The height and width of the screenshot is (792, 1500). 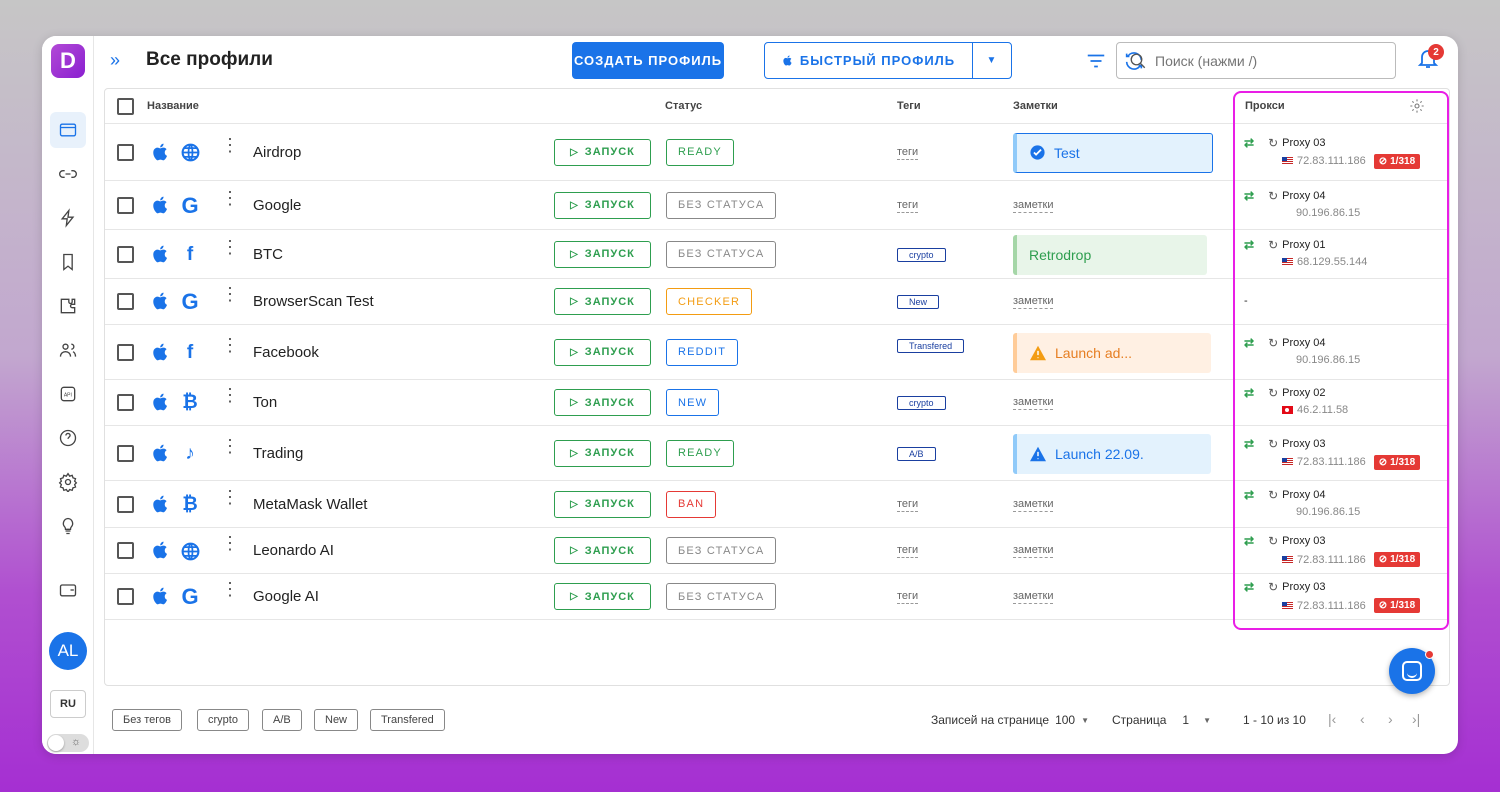 What do you see at coordinates (68, 743) in the screenshot?
I see `theme-toggle: ☼` at bounding box center [68, 743].